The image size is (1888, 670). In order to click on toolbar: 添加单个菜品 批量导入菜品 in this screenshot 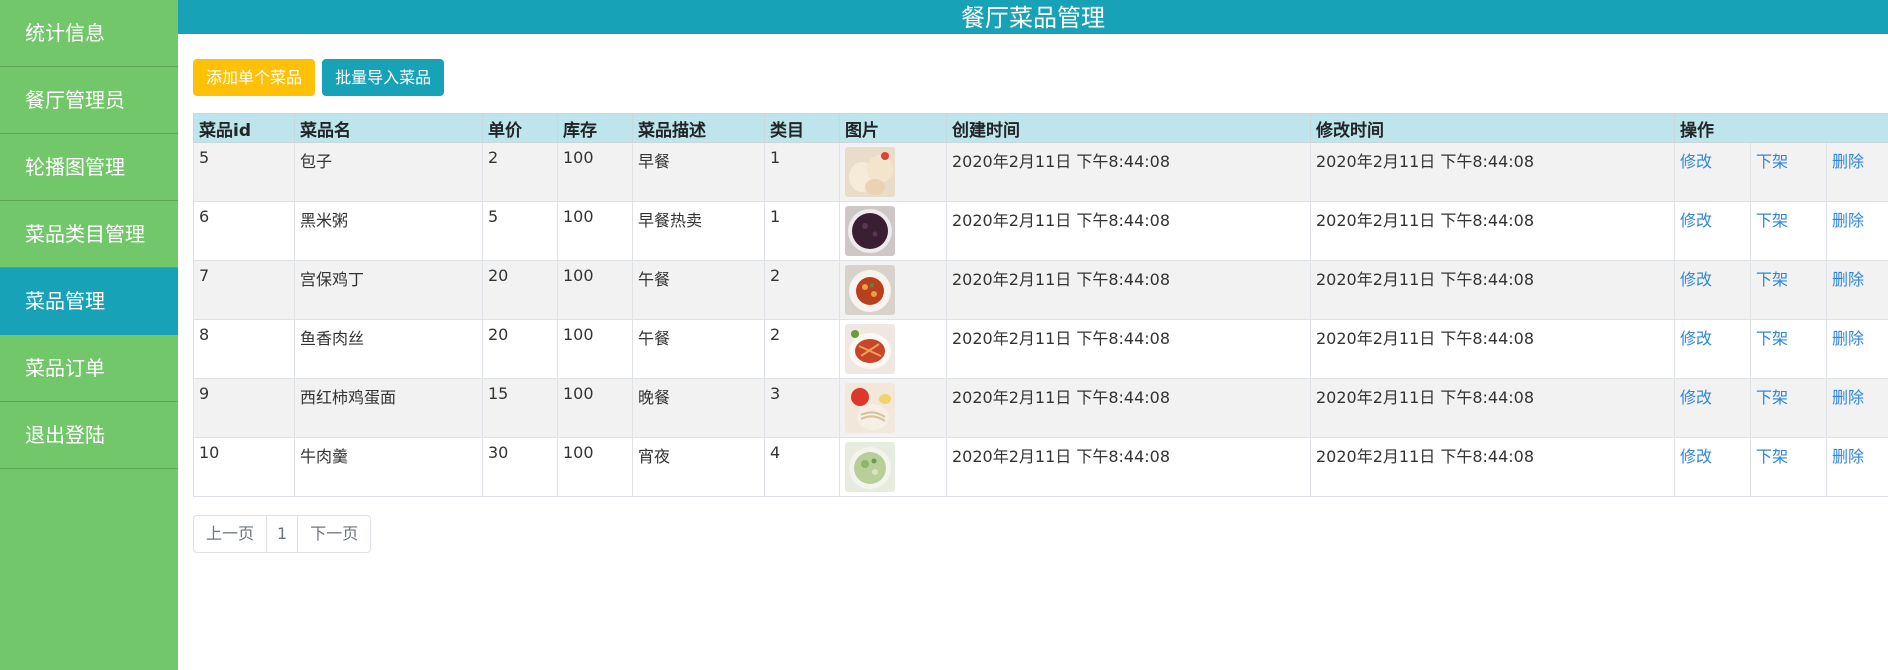, I will do `click(1040, 77)`.